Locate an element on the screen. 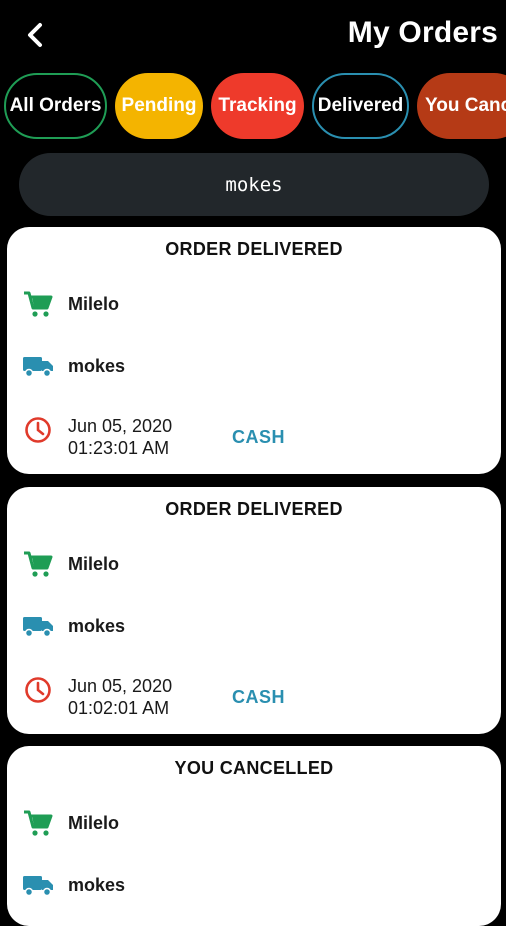 Image resolution: width=506 pixels, height=926 pixels. tab-label: Delivered is located at coordinates (360, 105).